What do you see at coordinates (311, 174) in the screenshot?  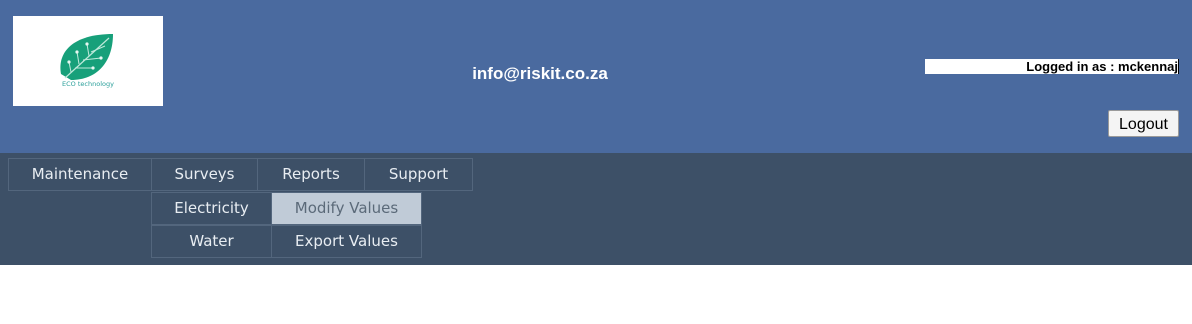 I see `menu-reports: Reports` at bounding box center [311, 174].